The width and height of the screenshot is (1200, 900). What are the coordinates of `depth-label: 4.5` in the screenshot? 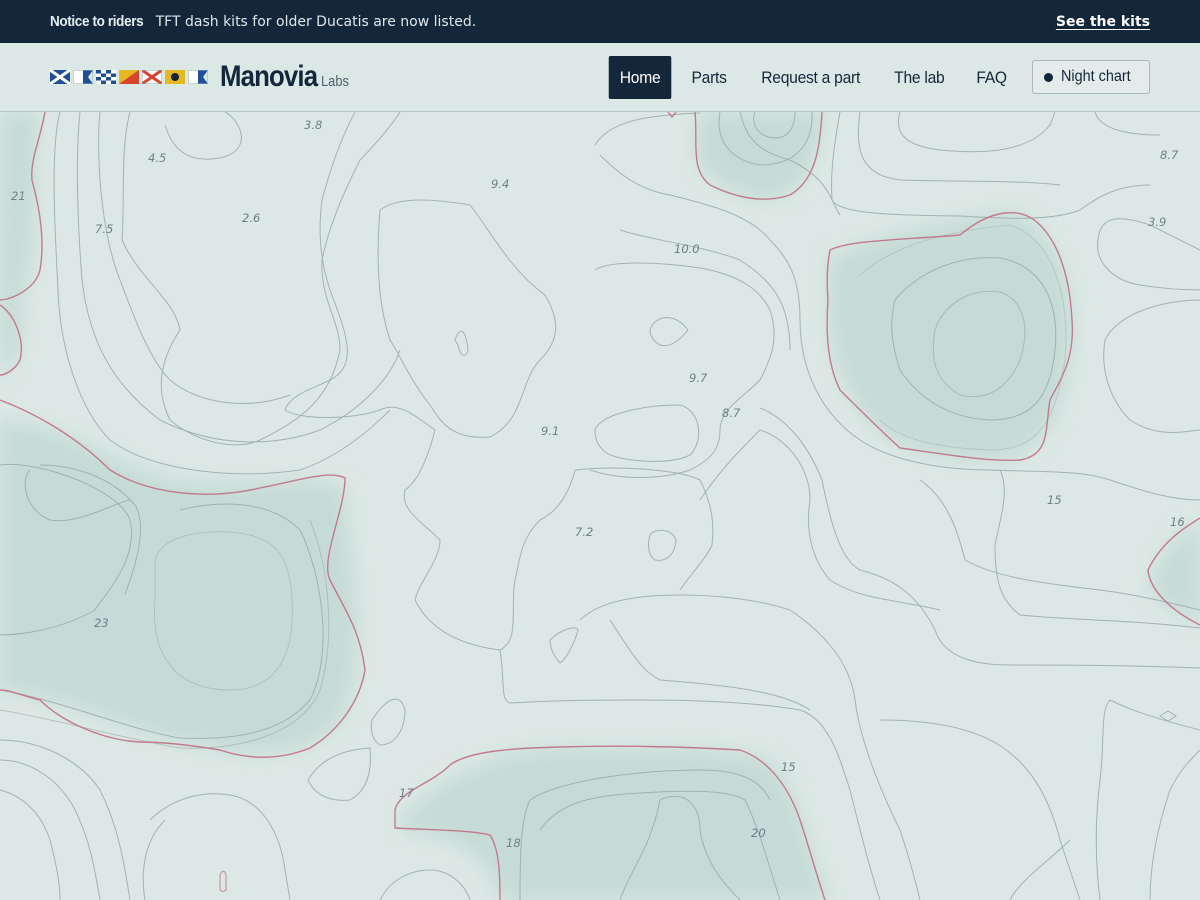 It's located at (157, 158).